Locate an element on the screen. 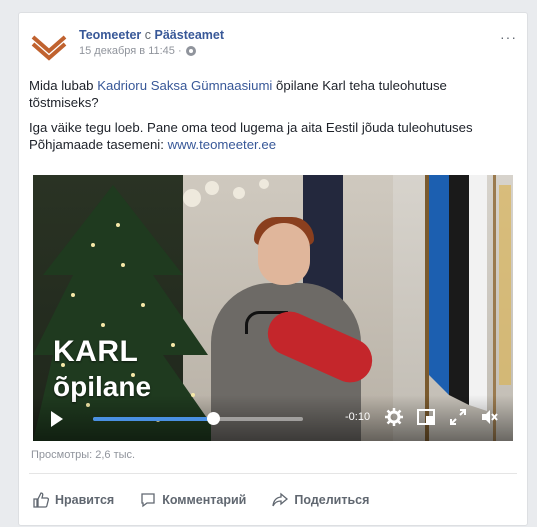 The height and width of the screenshot is (527, 537). post-text-segment: Mida lubab is located at coordinates (63, 85).